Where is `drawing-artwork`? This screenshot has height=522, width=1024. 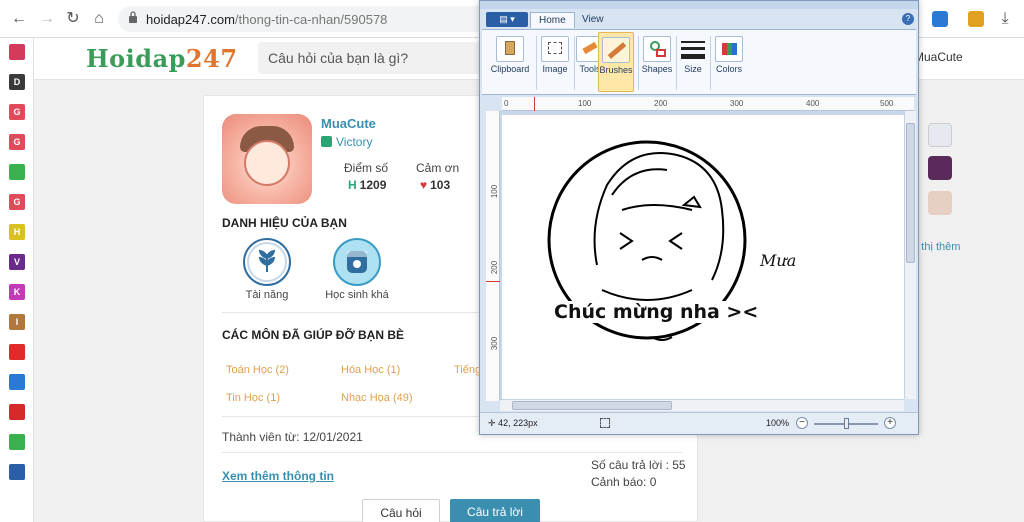
drawing-artwork is located at coordinates (647, 240).